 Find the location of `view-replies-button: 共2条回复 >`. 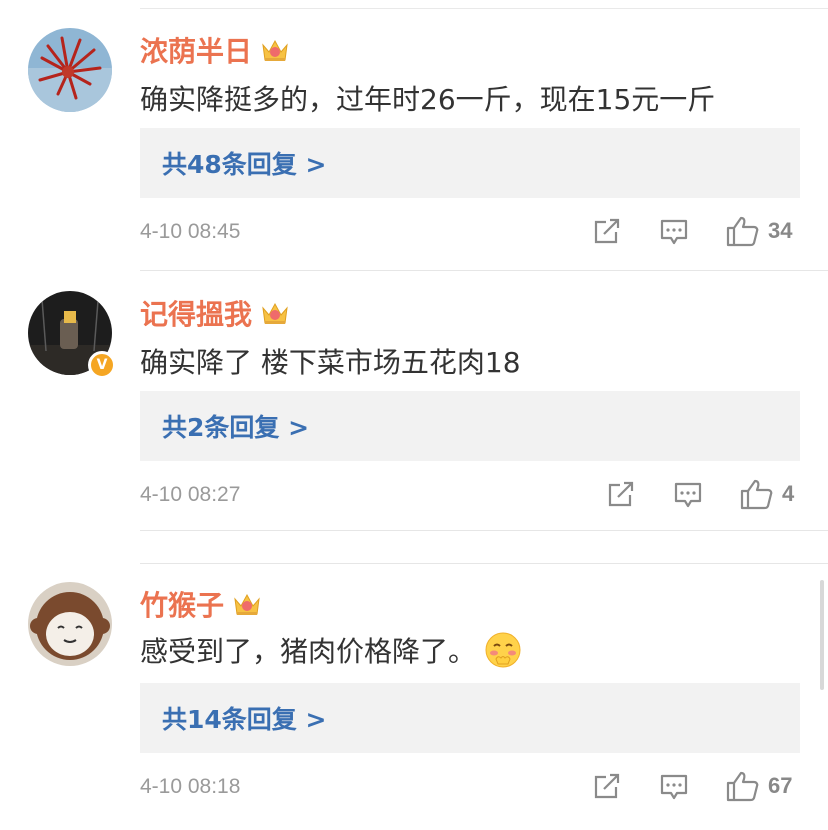

view-replies-button: 共2条回复 > is located at coordinates (470, 426).